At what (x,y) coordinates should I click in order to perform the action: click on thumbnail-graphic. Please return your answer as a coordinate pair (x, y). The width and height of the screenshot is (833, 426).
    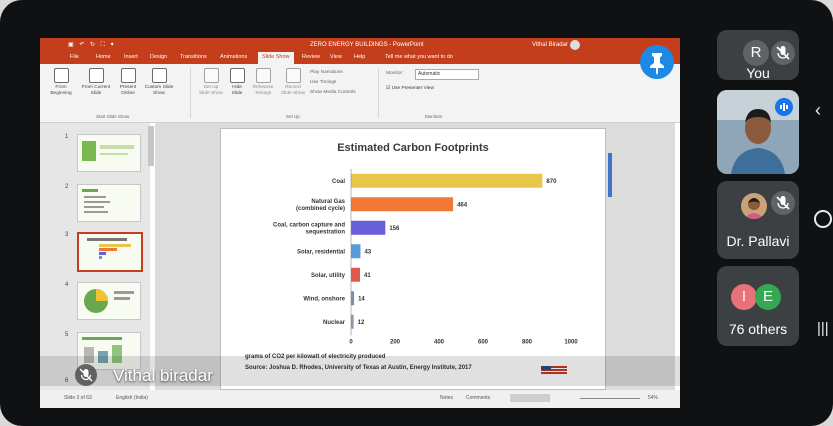
    Looking at the image, I should click on (109, 301).